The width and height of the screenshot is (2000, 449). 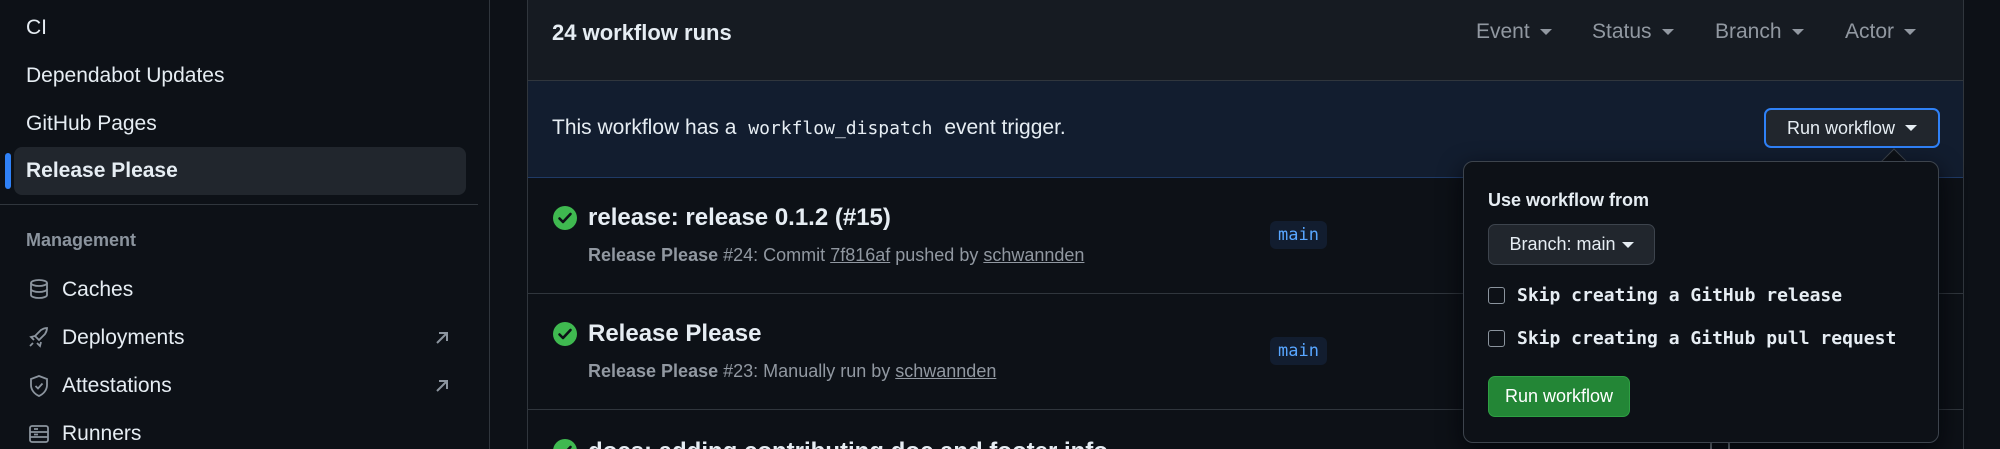 I want to click on rocket-icon, so click(x=39, y=338).